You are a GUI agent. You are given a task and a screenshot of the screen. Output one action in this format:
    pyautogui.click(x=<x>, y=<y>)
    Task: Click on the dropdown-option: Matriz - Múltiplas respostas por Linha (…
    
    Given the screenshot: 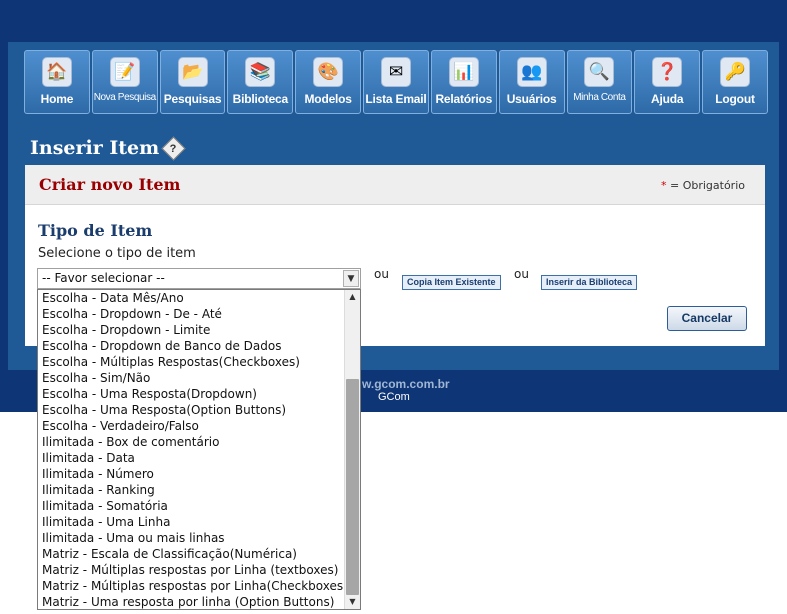 What is the action you would take?
    pyautogui.click(x=191, y=570)
    